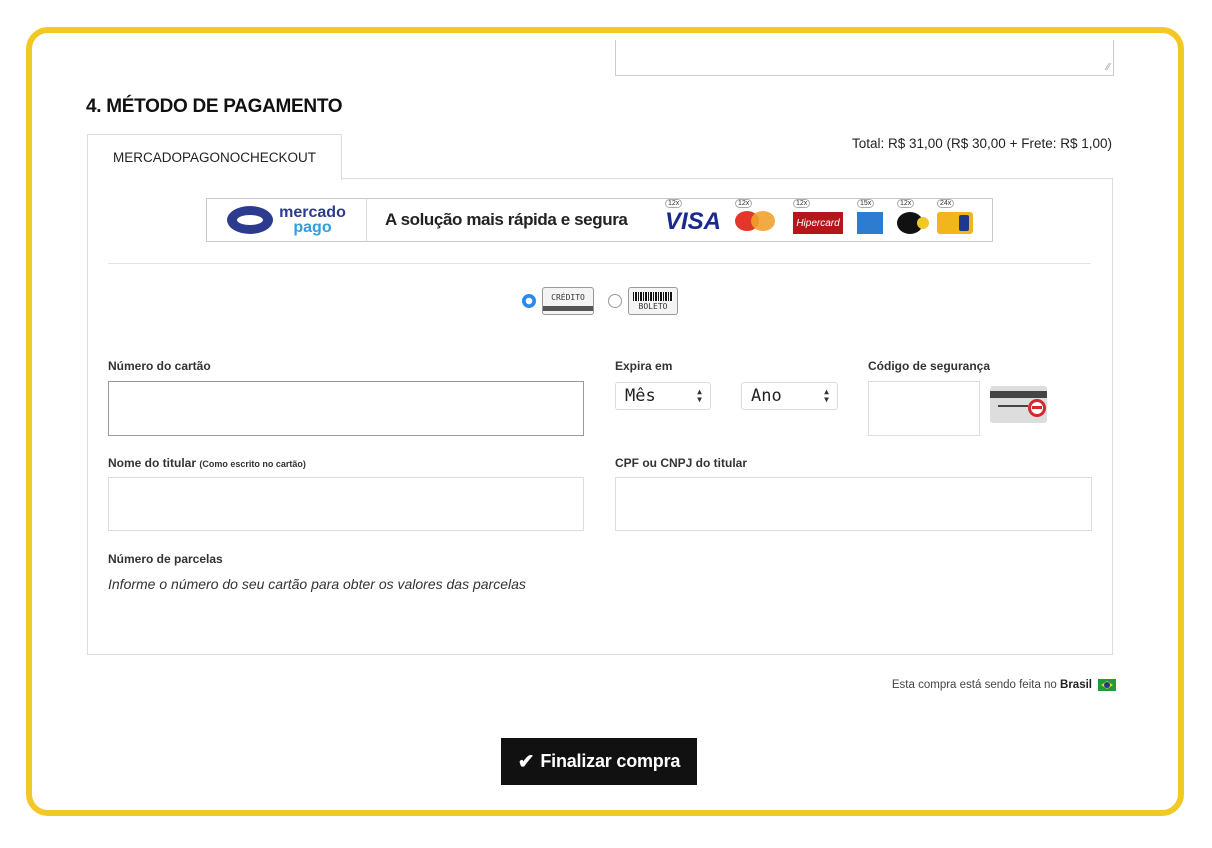  Describe the element at coordinates (346, 408) in the screenshot. I see `card-number-input` at that location.